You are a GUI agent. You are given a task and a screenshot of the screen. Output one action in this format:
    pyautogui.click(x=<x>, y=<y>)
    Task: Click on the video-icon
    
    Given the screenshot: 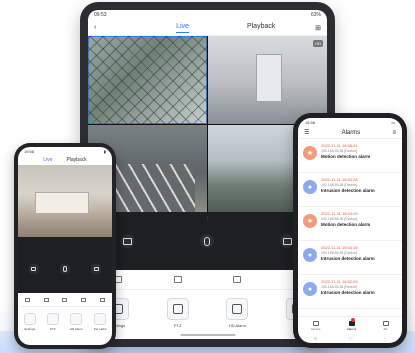 What is the action you would take?
    pyautogui.click(x=96, y=269)
    